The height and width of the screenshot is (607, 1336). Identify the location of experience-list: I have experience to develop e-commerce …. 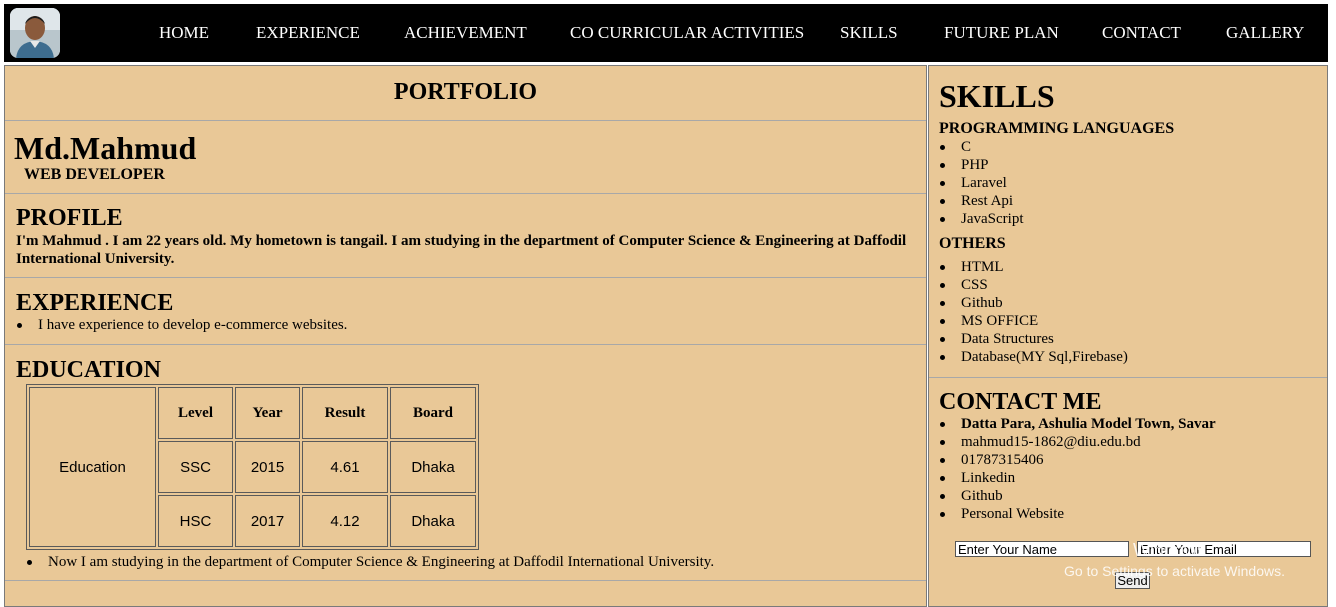
(456, 325).